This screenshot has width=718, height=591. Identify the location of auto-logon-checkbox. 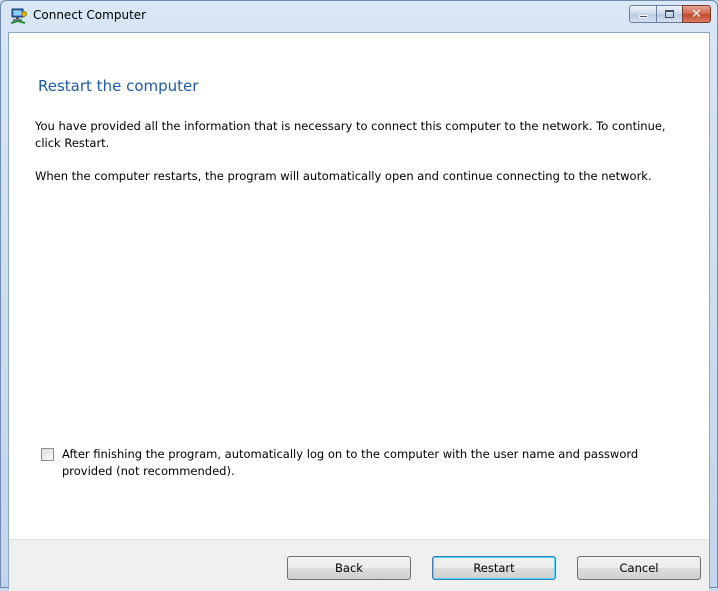
(47, 454).